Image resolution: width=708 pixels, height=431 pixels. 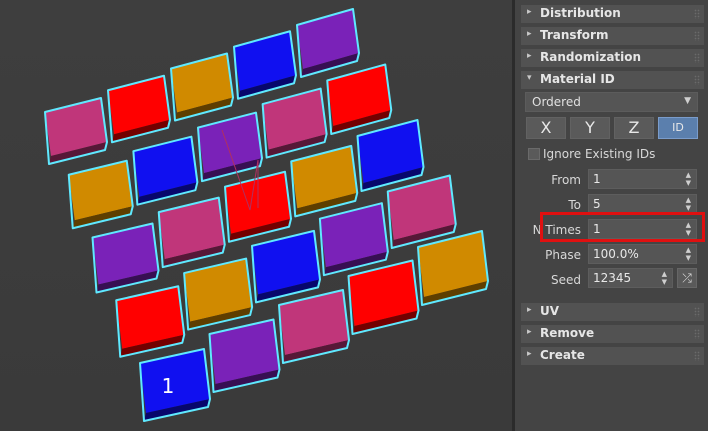 I want to click on ignore-existing-ids-label: Ignore Existing IDs, so click(x=599, y=154).